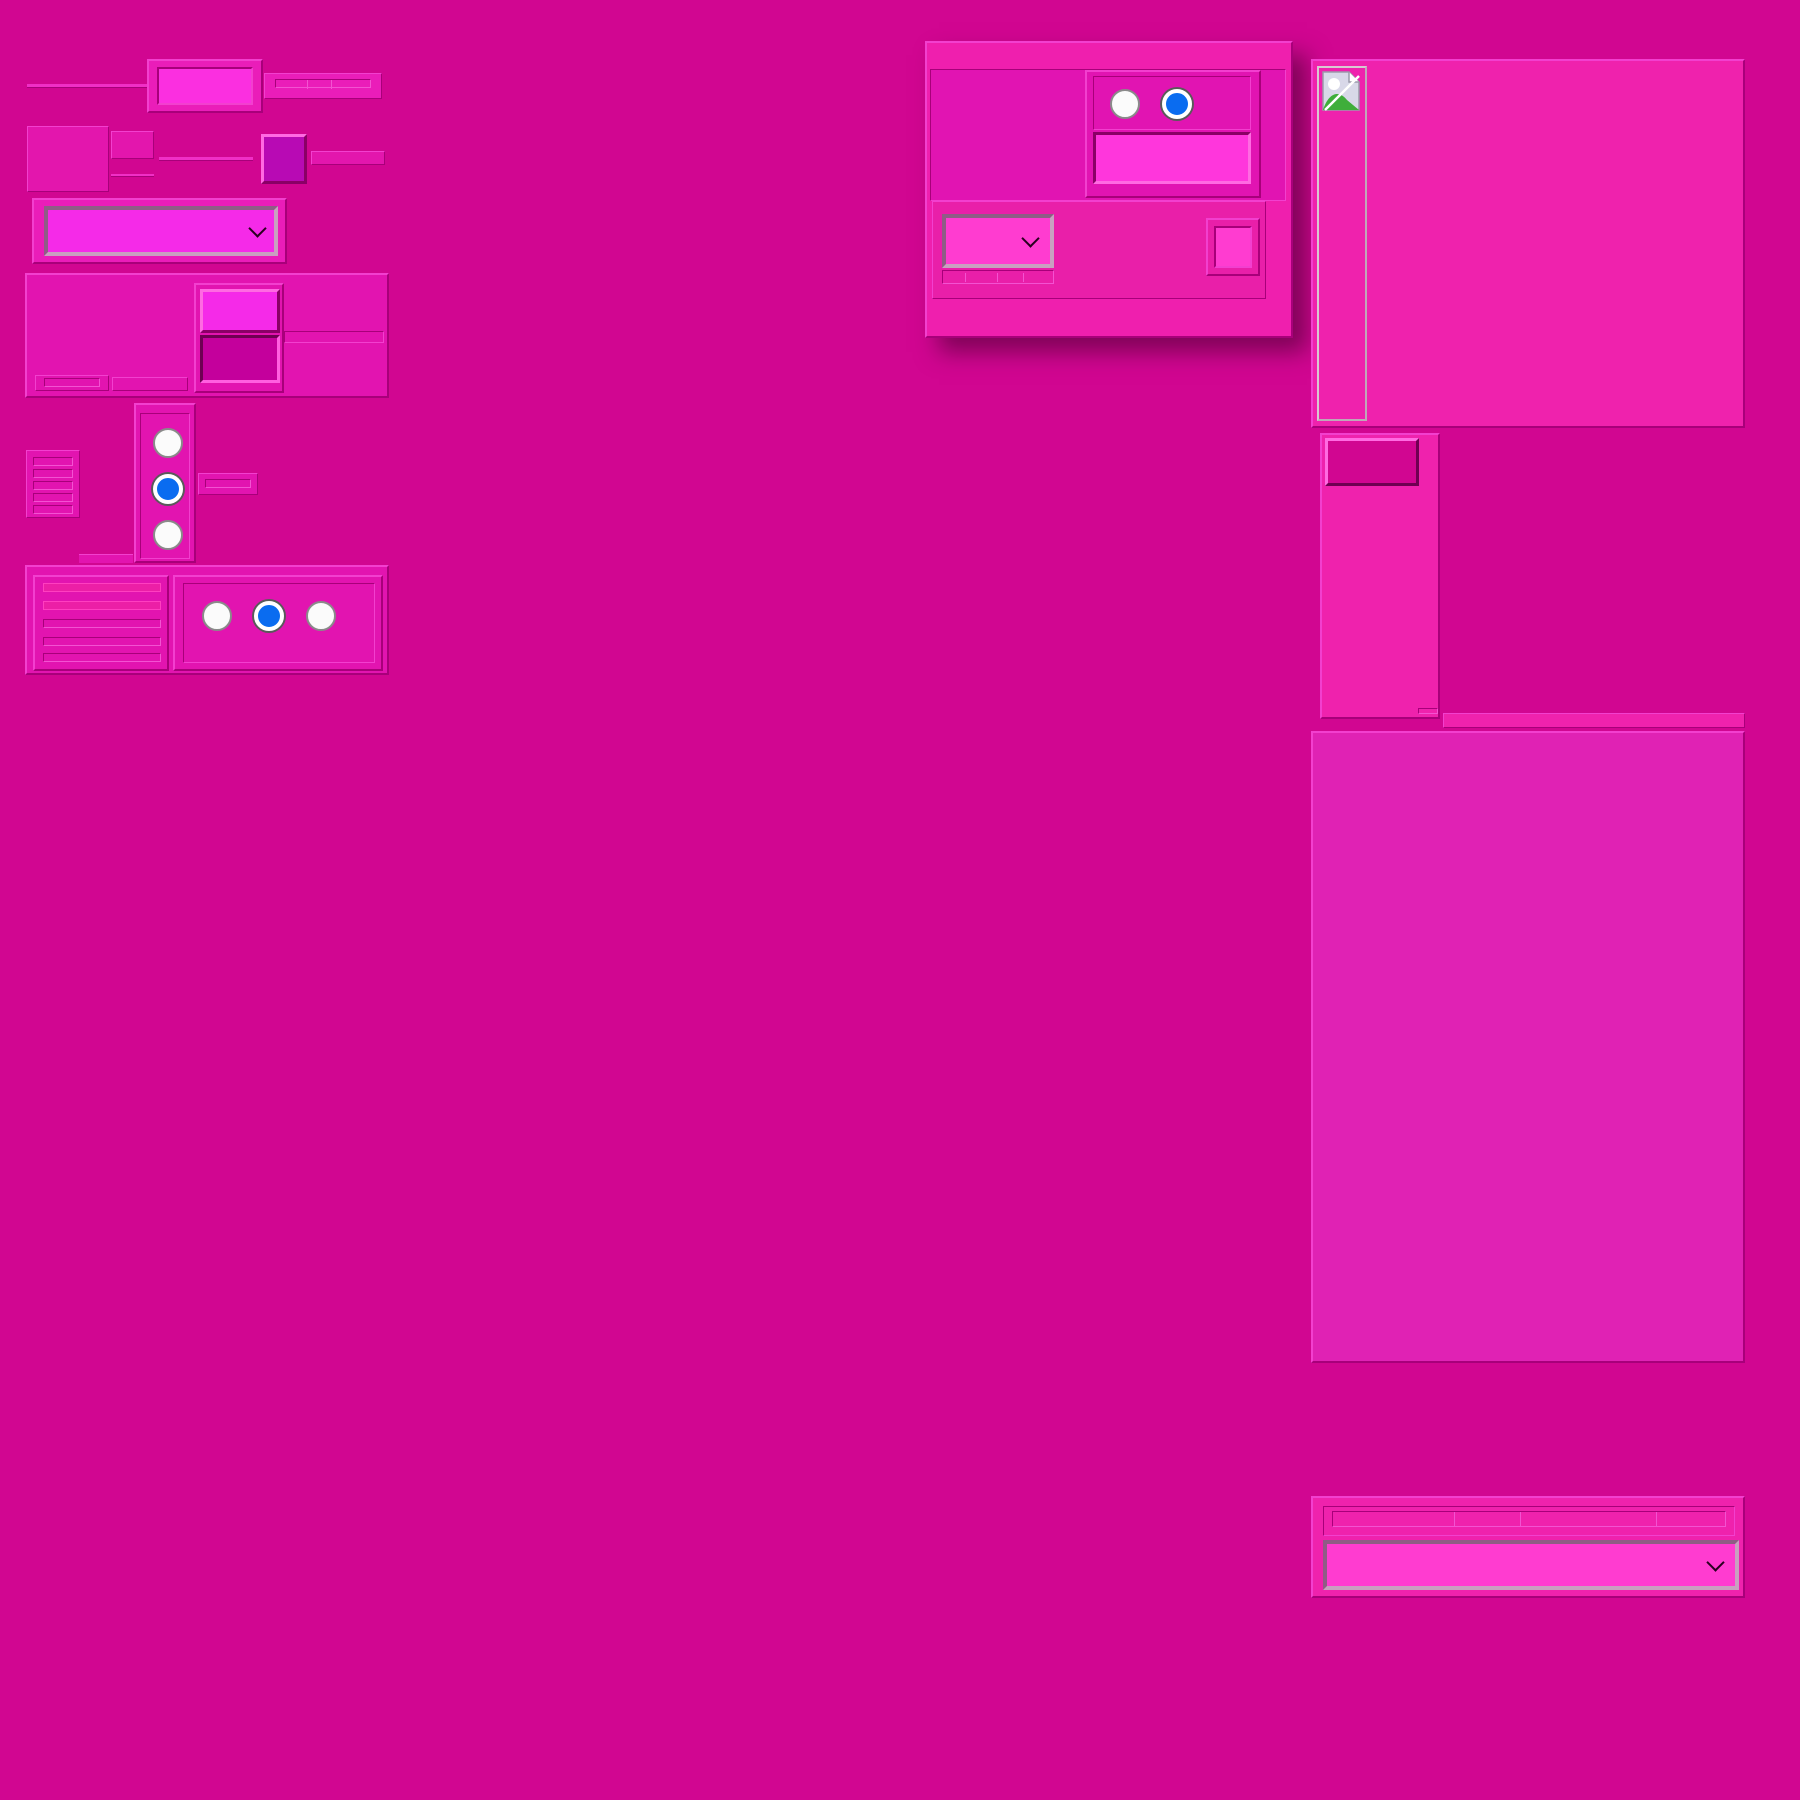  Describe the element at coordinates (228, 484) in the screenshot. I see `radio-caption` at that location.